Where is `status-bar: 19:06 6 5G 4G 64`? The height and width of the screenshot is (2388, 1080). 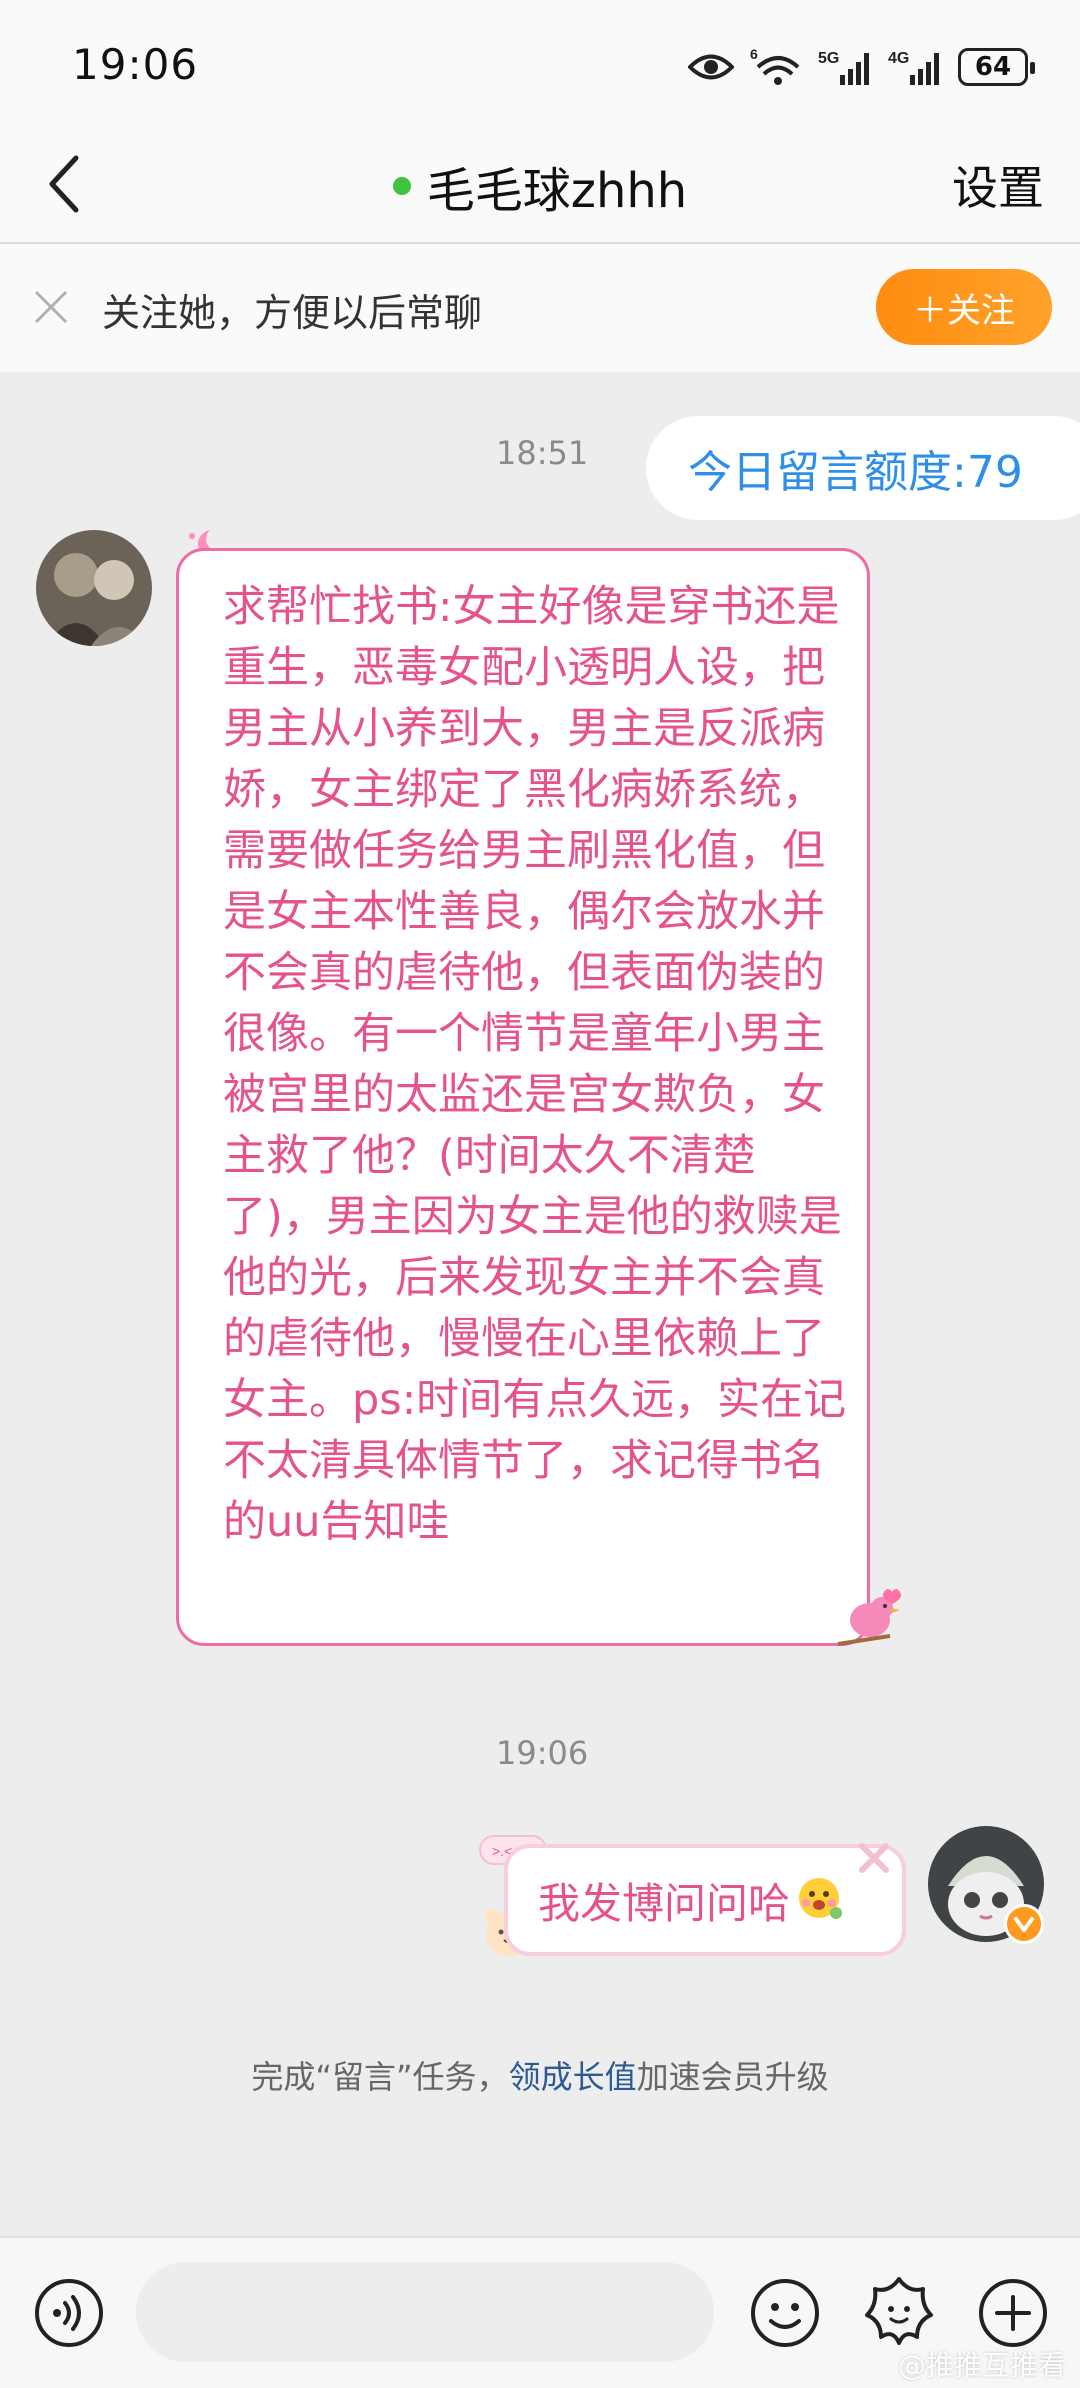 status-bar: 19:06 6 5G 4G 64 is located at coordinates (540, 65).